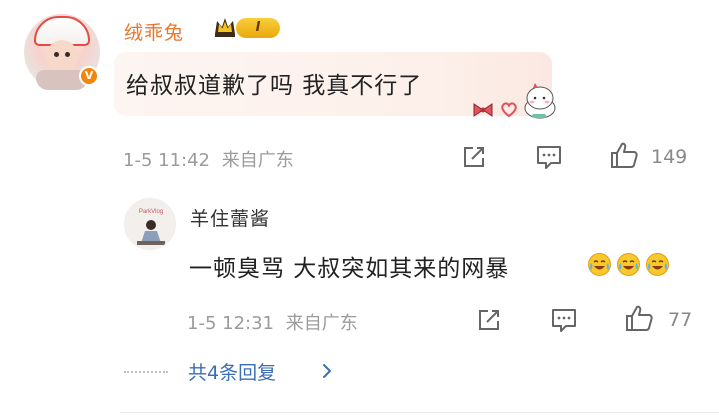 This screenshot has height=417, width=719. I want to click on more-replies-link: 共4条回复, so click(232, 371).